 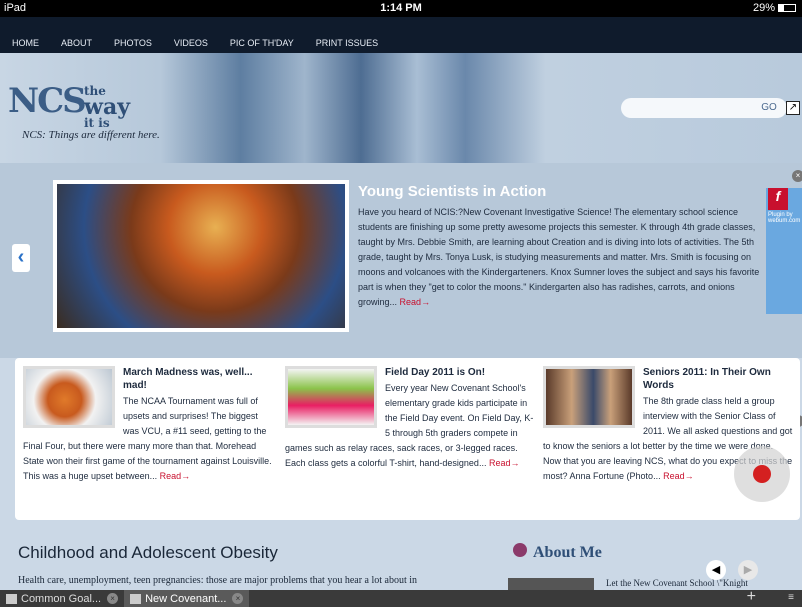 What do you see at coordinates (262, 43) in the screenshot?
I see `nav-pic-of-the-day: PIC OF TH'DAY` at bounding box center [262, 43].